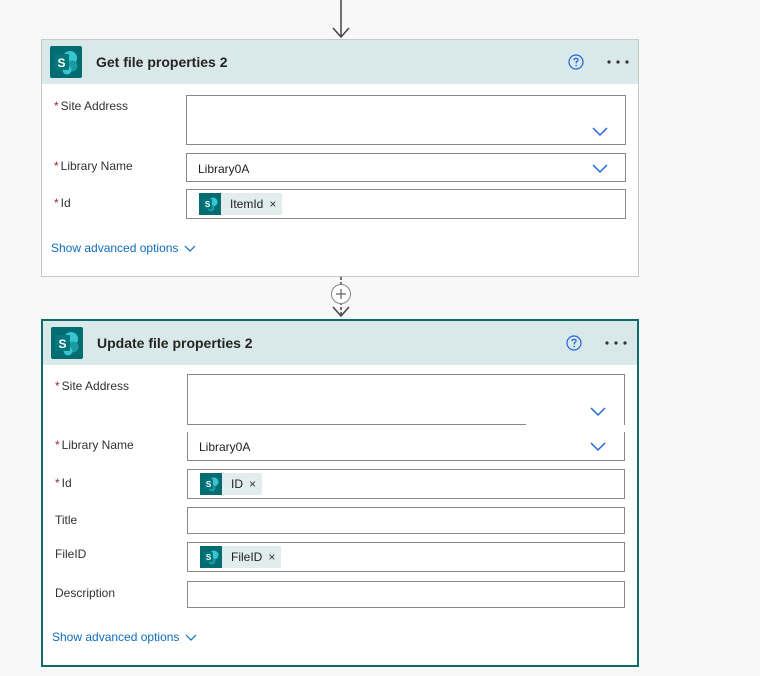  What do you see at coordinates (406, 204) in the screenshot?
I see `id-input: S ItemId ×` at bounding box center [406, 204].